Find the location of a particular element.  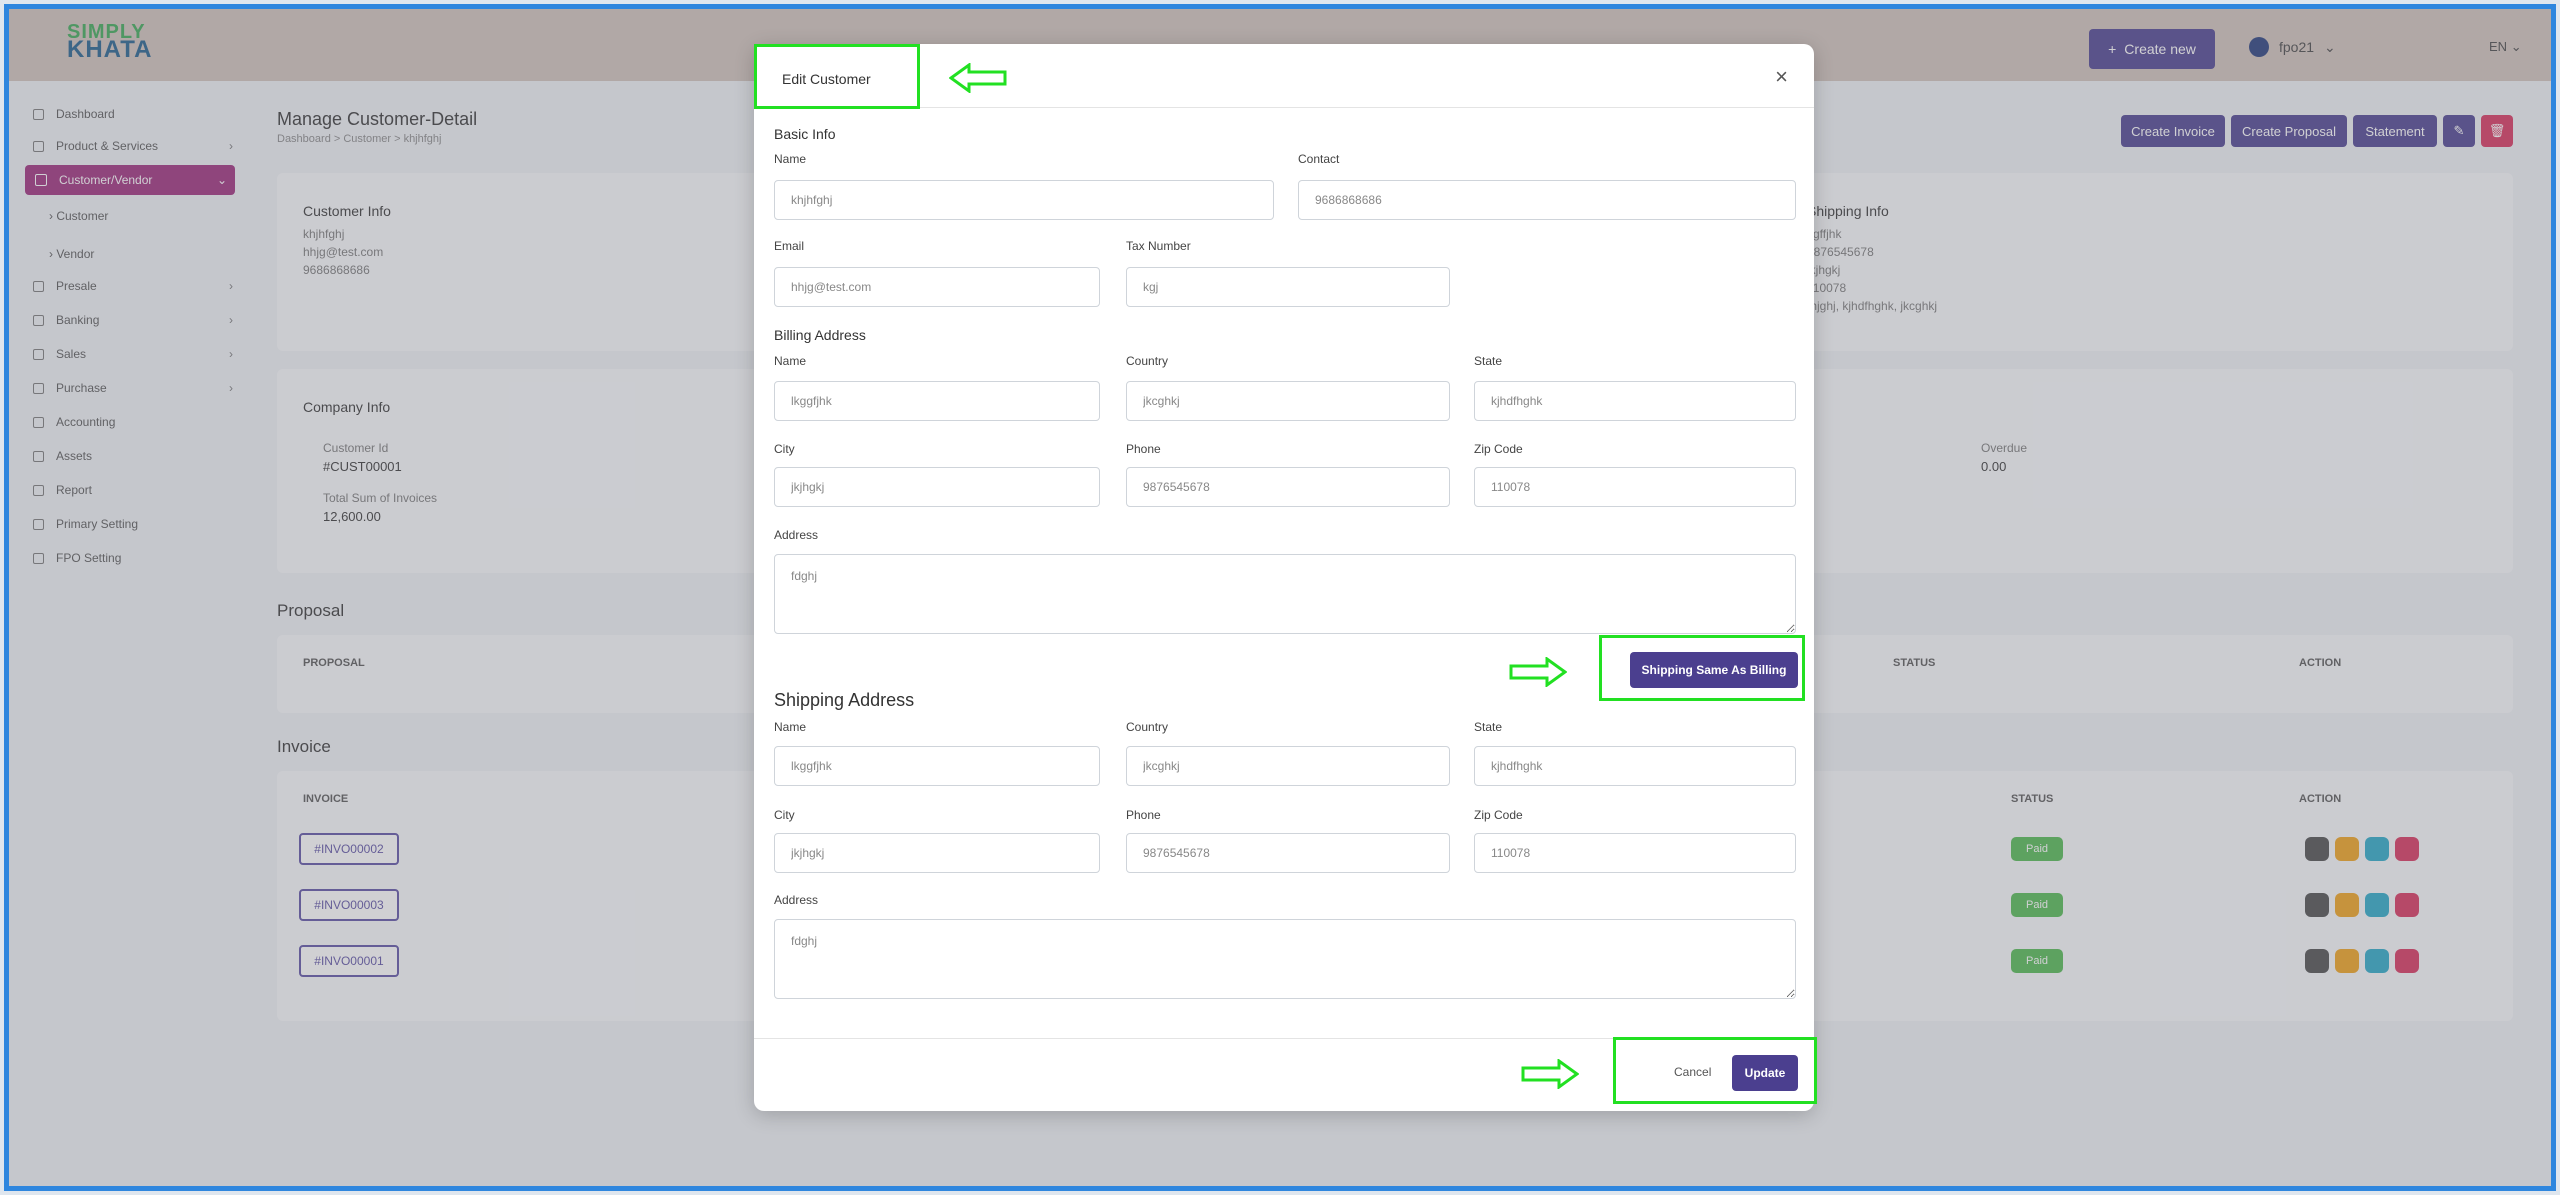

shipping-zip-label: Zip Code is located at coordinates (1498, 815).